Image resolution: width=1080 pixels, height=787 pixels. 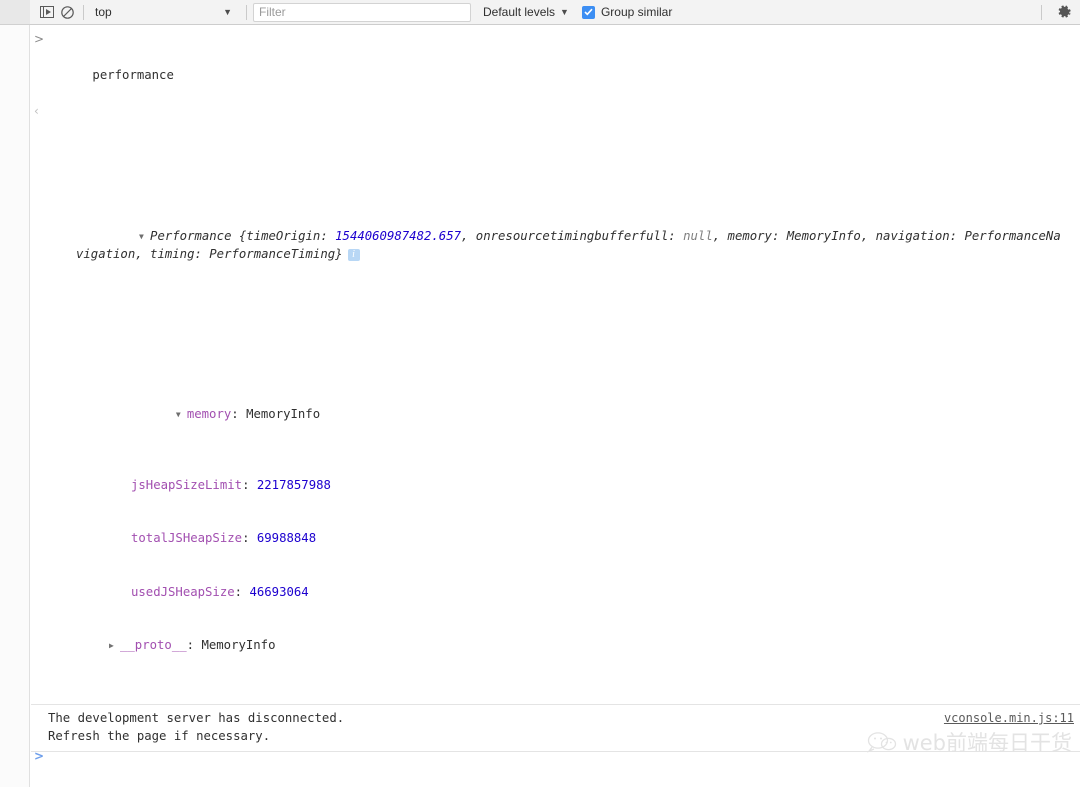 What do you see at coordinates (39, 39) in the screenshot?
I see `input-arrow-icon: >` at bounding box center [39, 39].